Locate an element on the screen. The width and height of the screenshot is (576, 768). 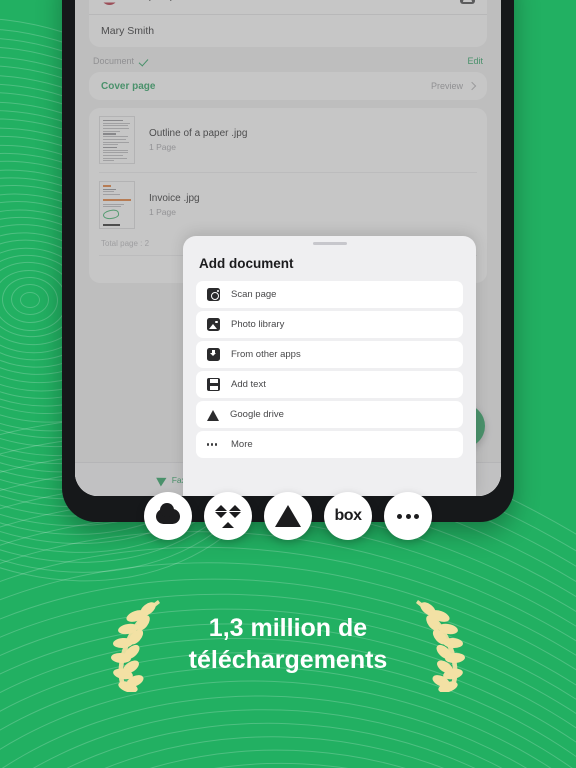
import-icon is located at coordinates (213, 354).